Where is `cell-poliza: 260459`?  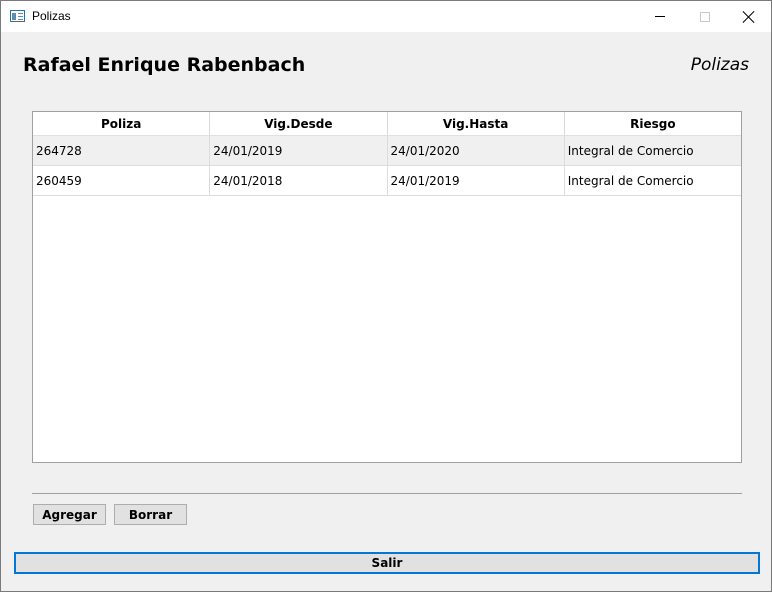 cell-poliza: 260459 is located at coordinates (122, 180).